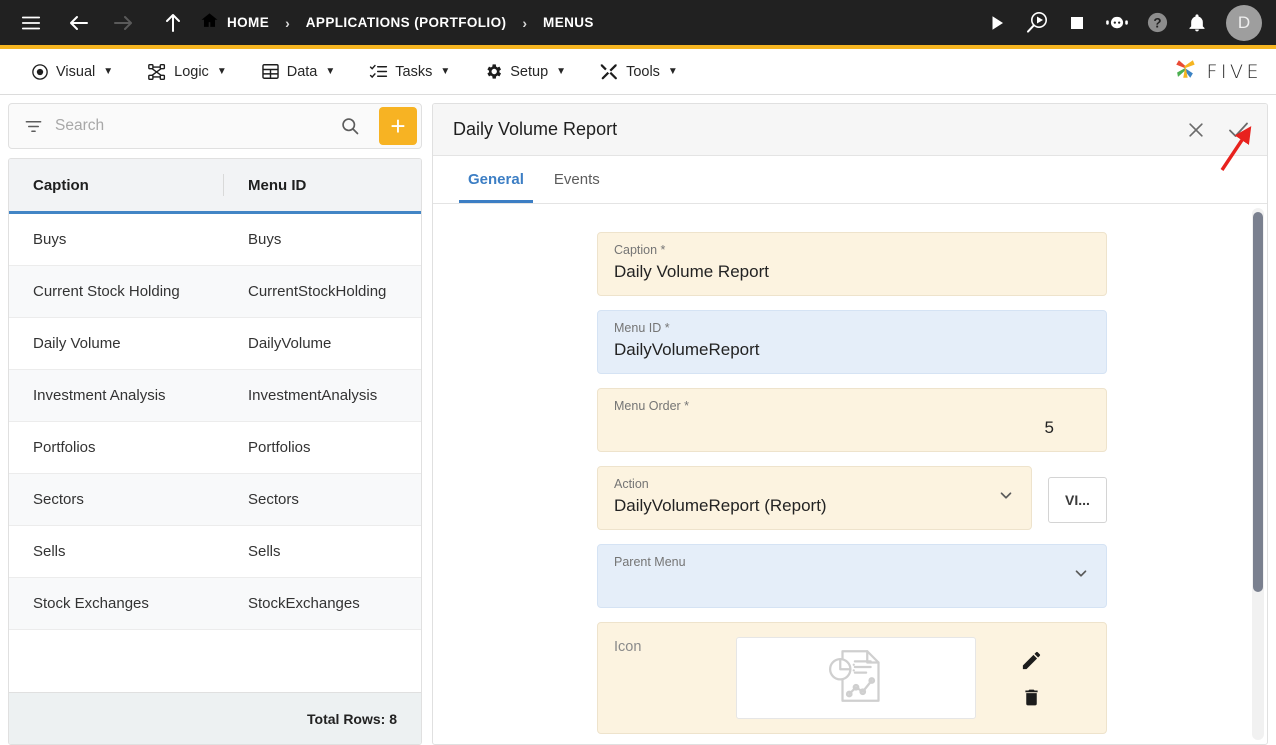 The image size is (1276, 745). Describe the element at coordinates (398, 126) in the screenshot. I see `add-menu-button: +` at that location.